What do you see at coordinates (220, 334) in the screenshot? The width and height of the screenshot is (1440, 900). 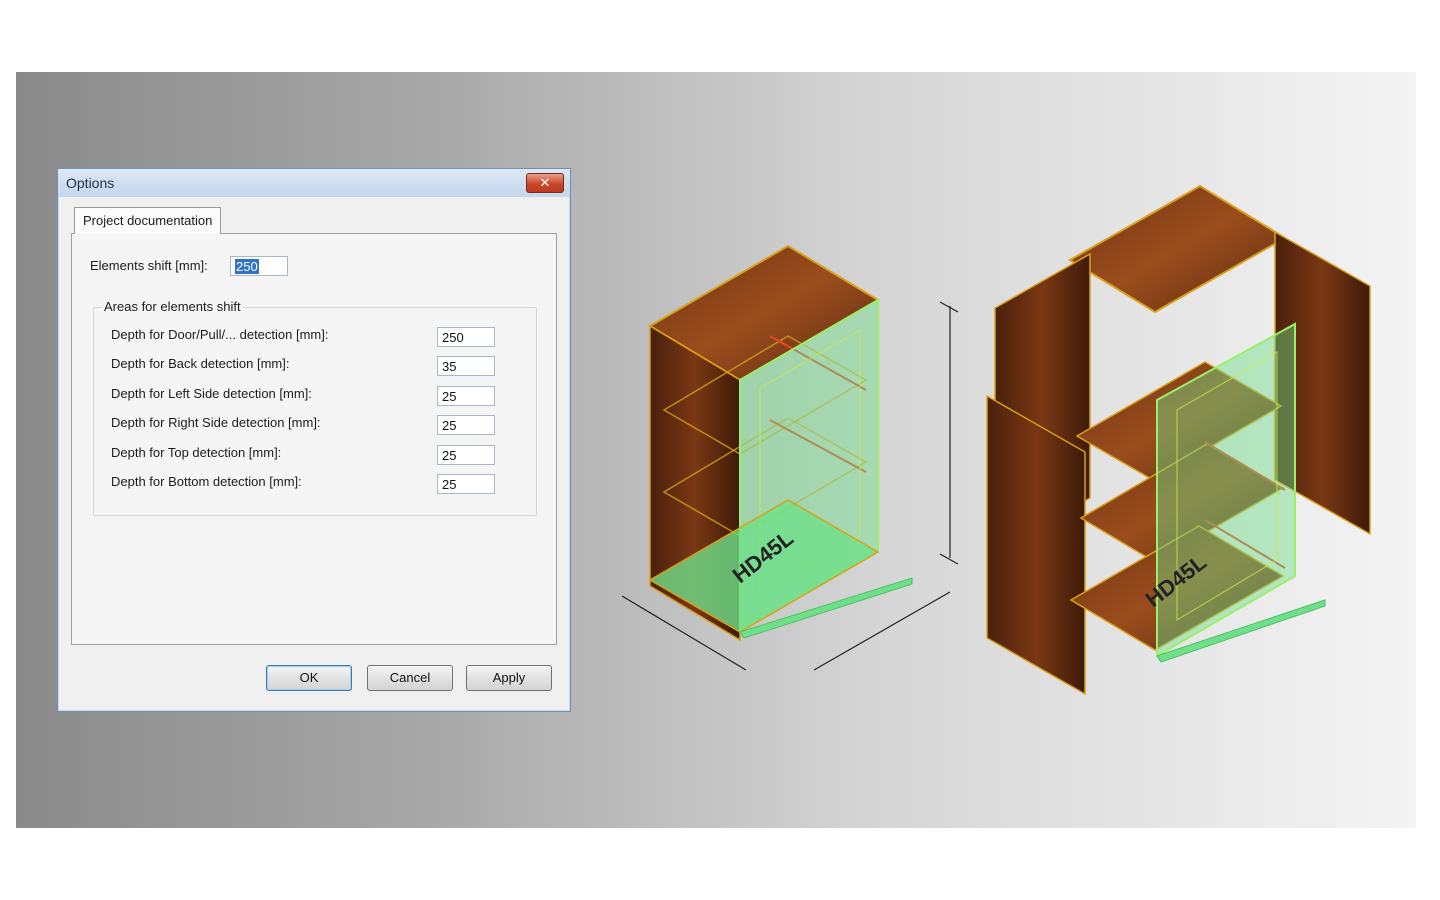 I see `door-pull-depth-label: Depth for Door/Pull/... detection [mm]:` at bounding box center [220, 334].